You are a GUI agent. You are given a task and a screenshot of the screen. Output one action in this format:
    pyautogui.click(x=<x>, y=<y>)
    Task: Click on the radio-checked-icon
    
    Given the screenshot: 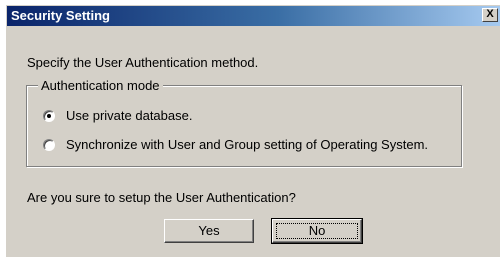 What is the action you would take?
    pyautogui.click(x=49, y=115)
    